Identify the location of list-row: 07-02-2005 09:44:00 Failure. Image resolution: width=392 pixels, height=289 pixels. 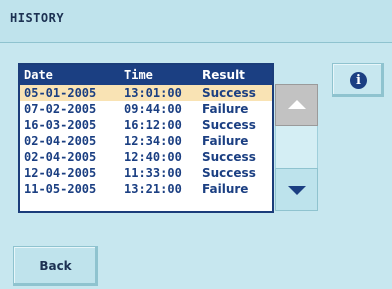
(146, 109).